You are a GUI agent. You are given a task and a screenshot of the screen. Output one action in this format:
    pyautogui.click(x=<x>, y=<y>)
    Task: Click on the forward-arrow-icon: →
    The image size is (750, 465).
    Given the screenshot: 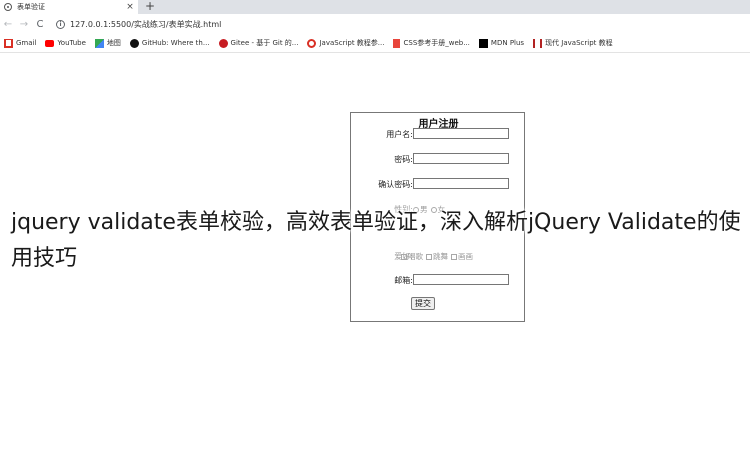 What is the action you would take?
    pyautogui.click(x=24, y=24)
    